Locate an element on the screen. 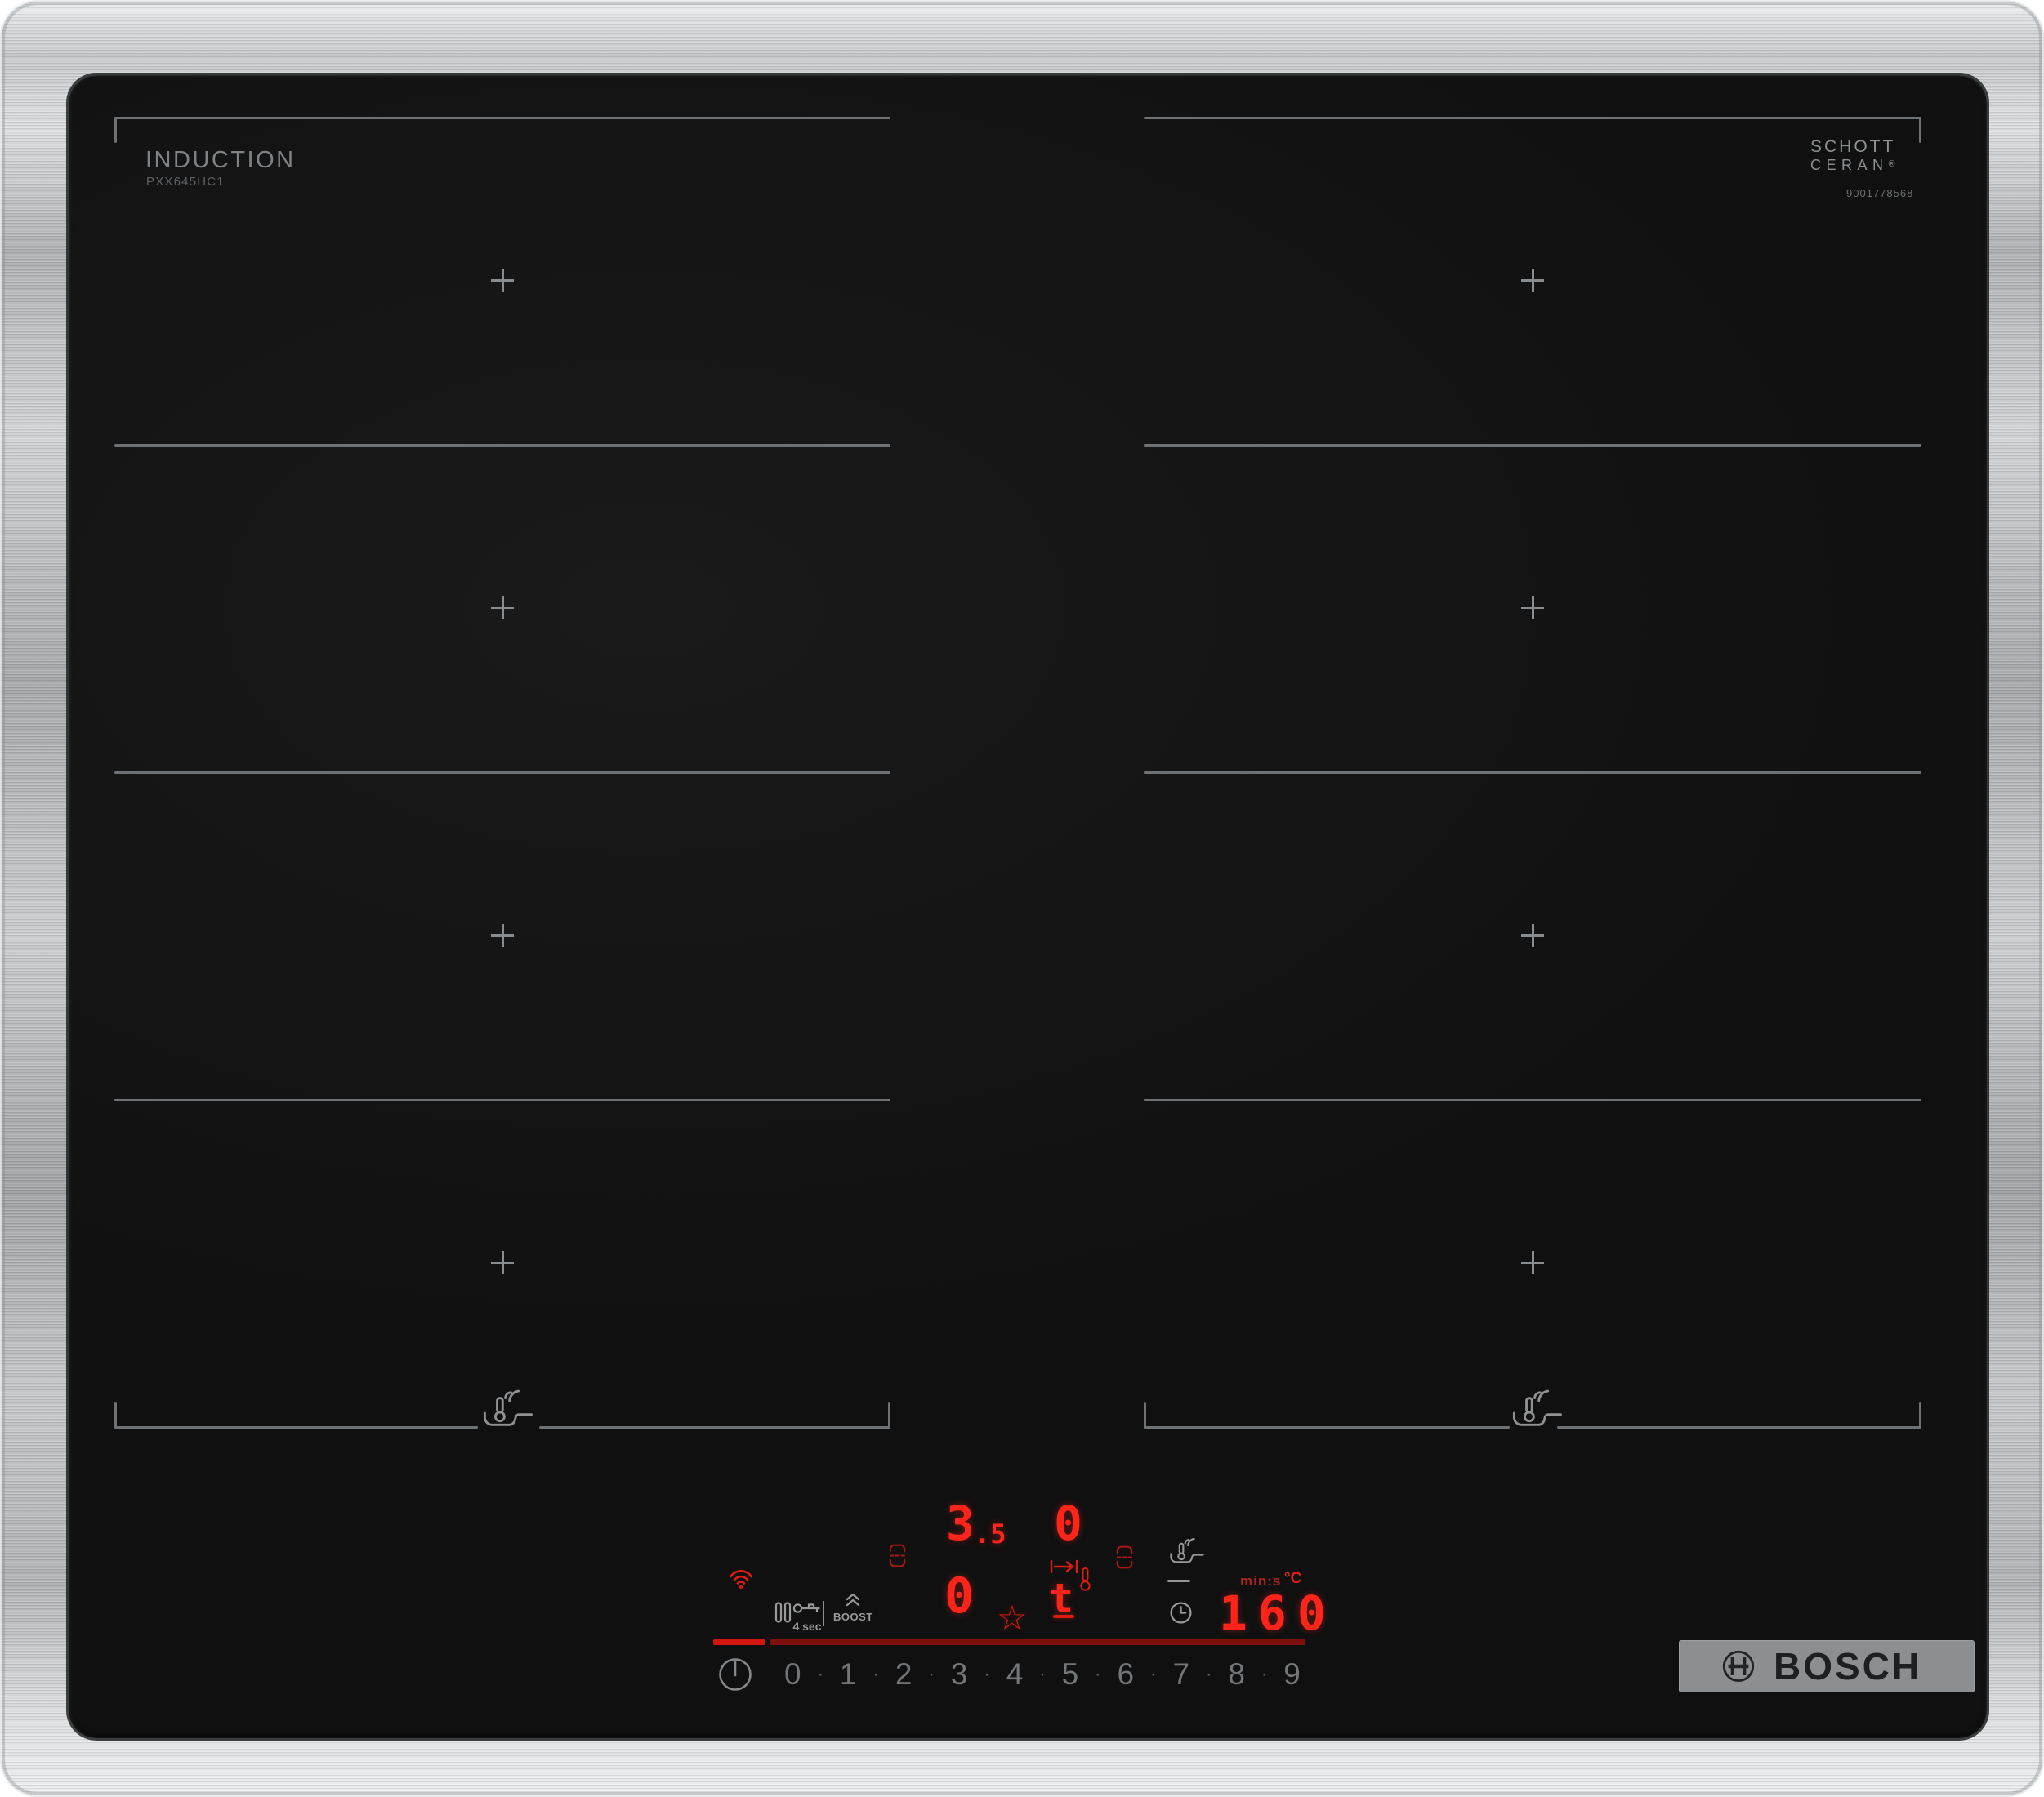 The image size is (2044, 1797). zone-line-right-bottom-a is located at coordinates (1327, 1427).